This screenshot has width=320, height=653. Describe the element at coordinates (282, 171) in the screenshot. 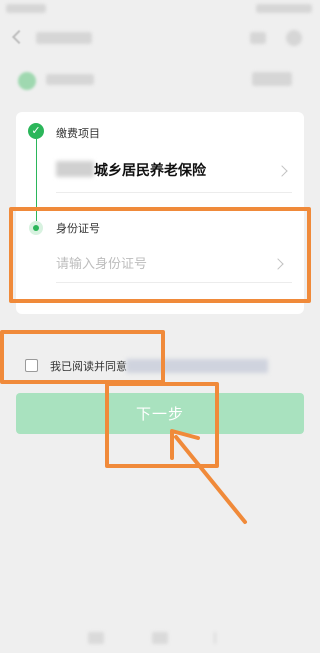

I see `chevron-right-icon` at that location.